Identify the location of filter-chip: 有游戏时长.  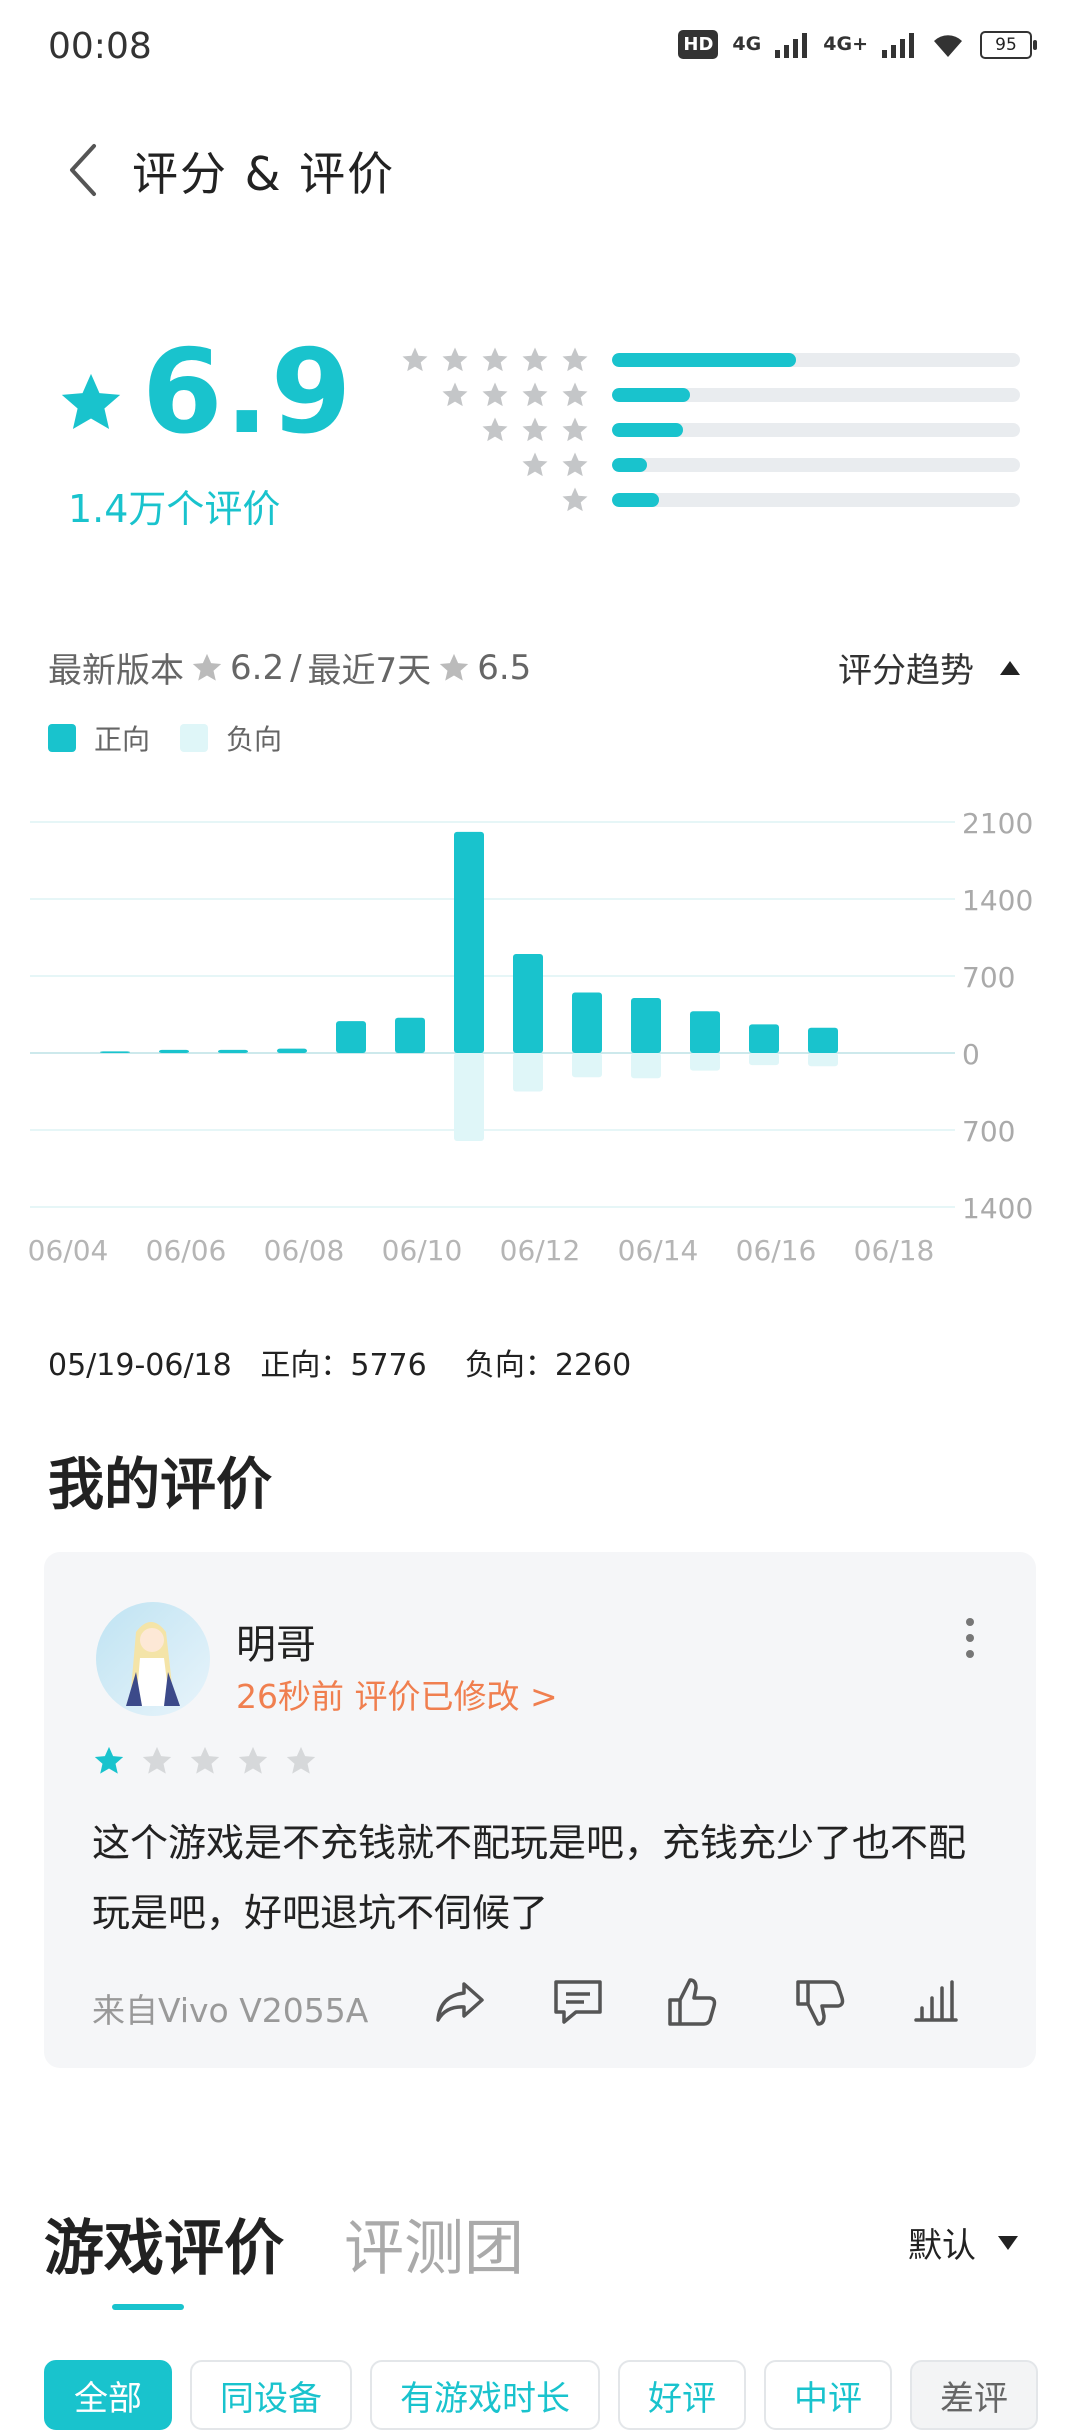
(485, 2395).